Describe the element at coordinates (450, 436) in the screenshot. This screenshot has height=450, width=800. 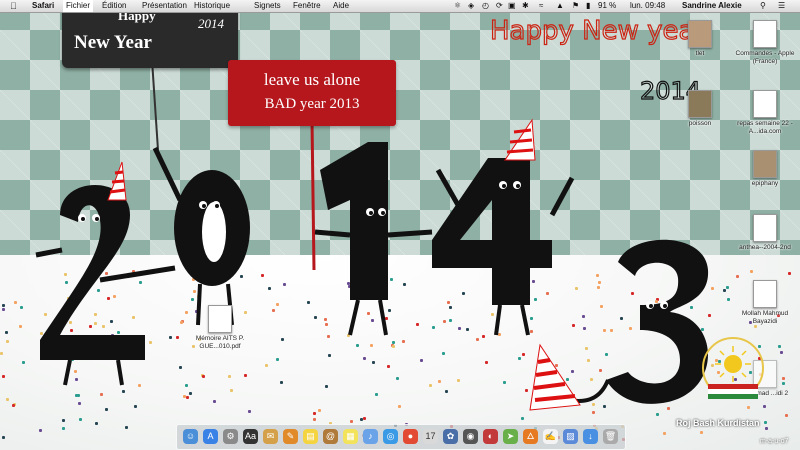
I see `dock-iphoto-icon: ✿` at that location.